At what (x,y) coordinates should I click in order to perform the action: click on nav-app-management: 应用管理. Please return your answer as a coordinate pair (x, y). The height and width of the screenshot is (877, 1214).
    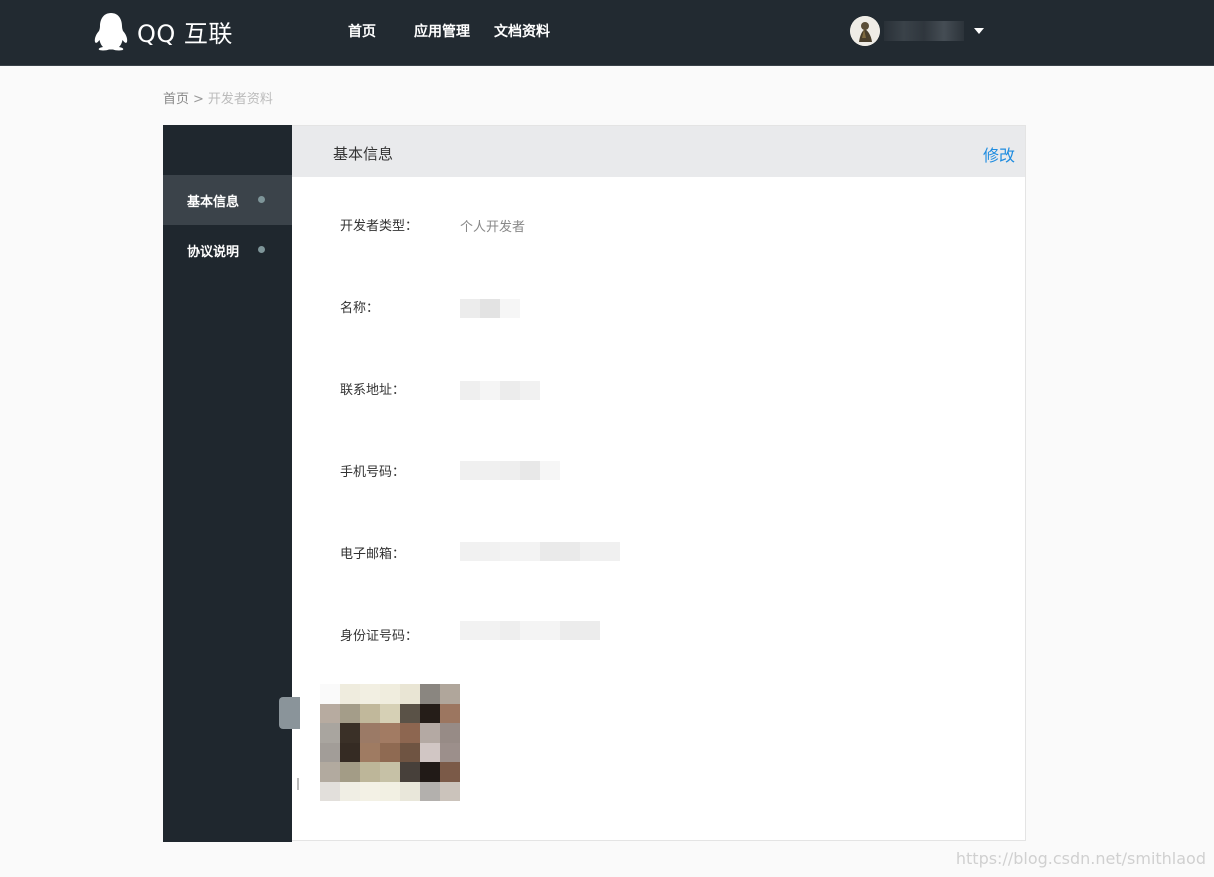
    Looking at the image, I should click on (442, 31).